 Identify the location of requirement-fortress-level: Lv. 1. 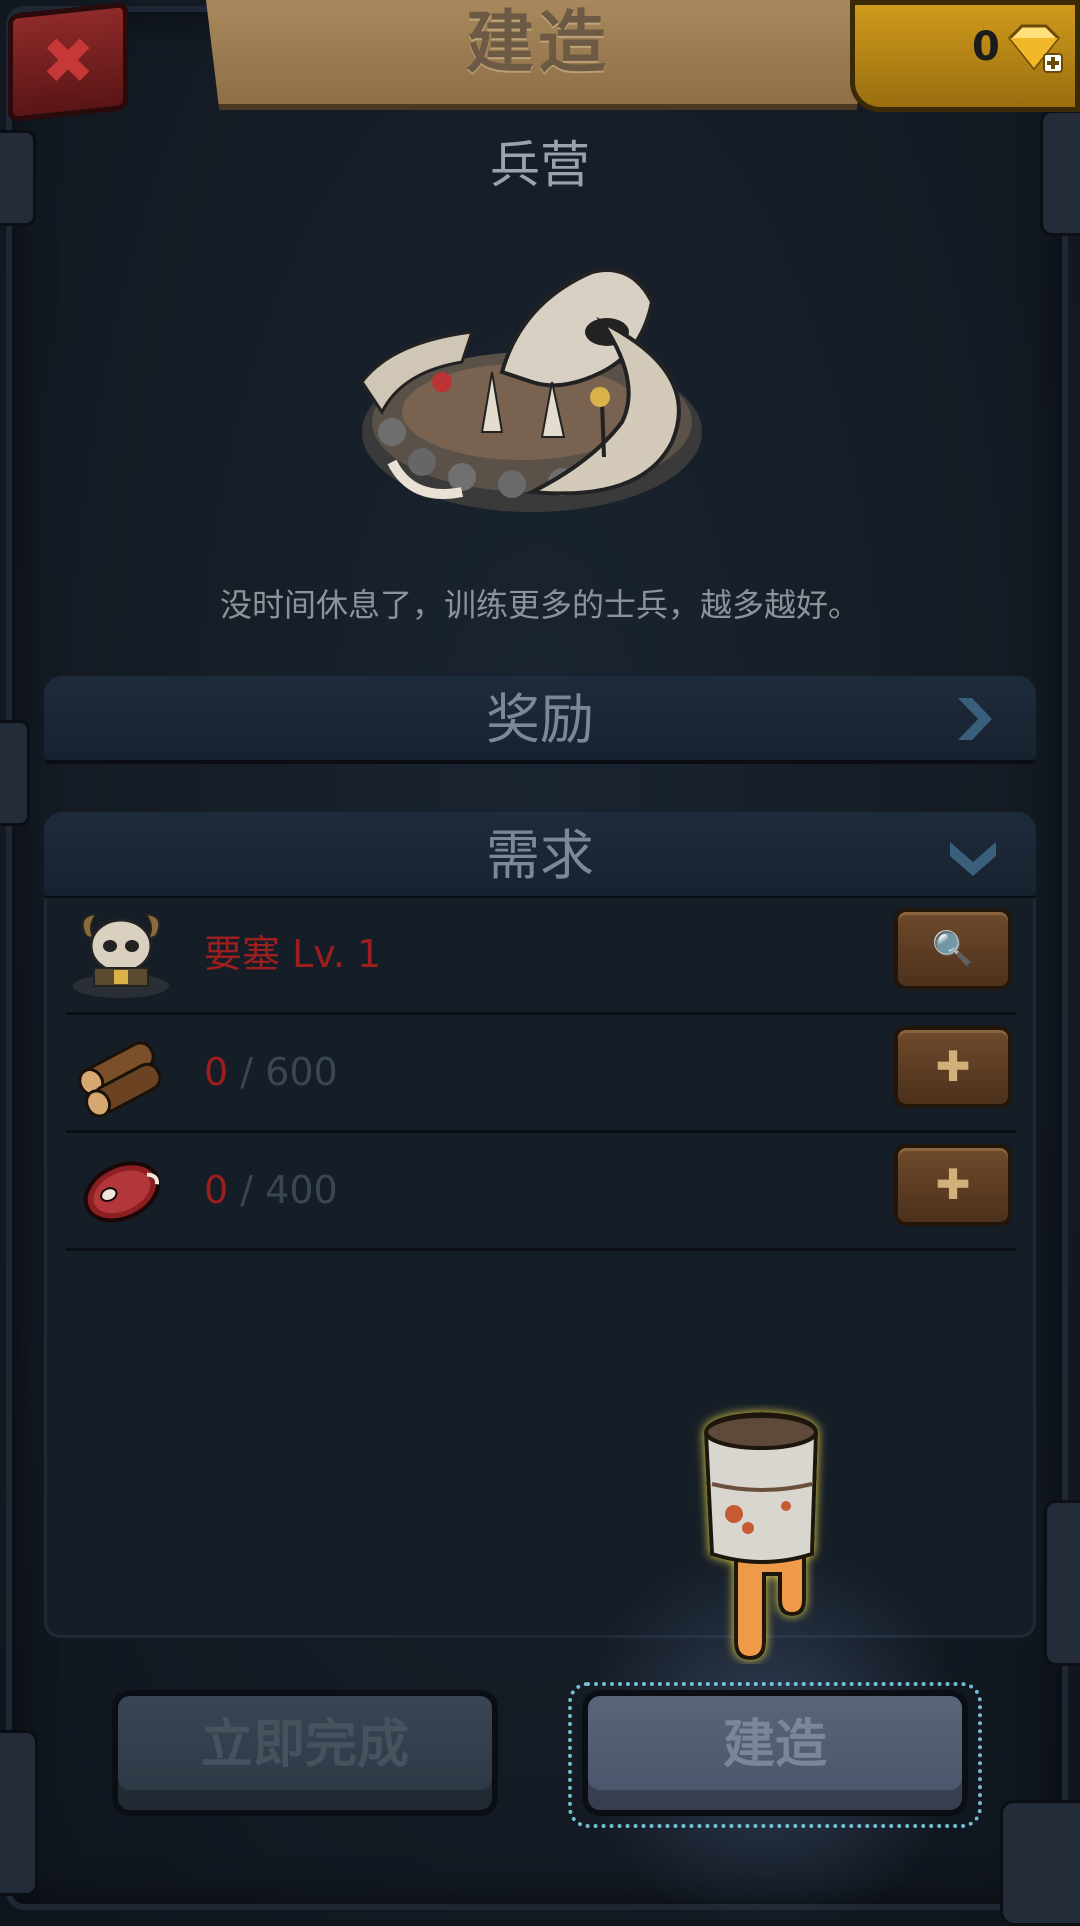
(337, 954).